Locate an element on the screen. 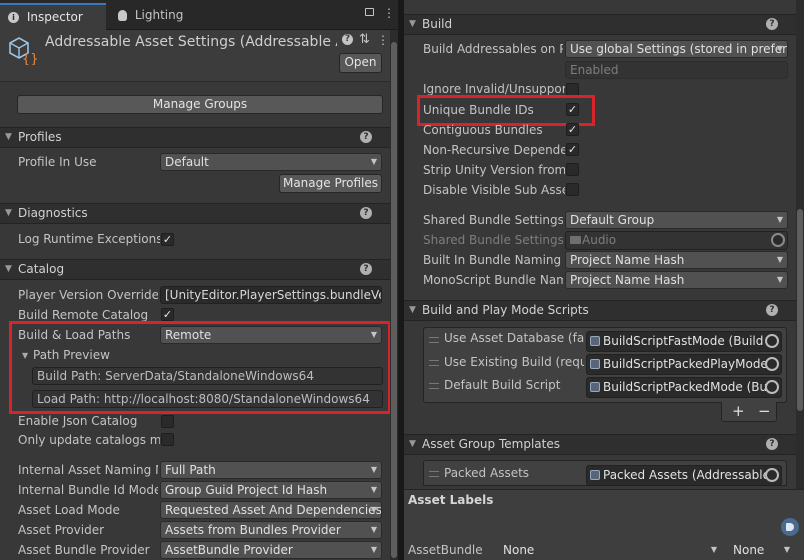 This screenshot has width=804, height=560. only-update-catalogs-label: Only update catalogs ma is located at coordinates (89, 440).